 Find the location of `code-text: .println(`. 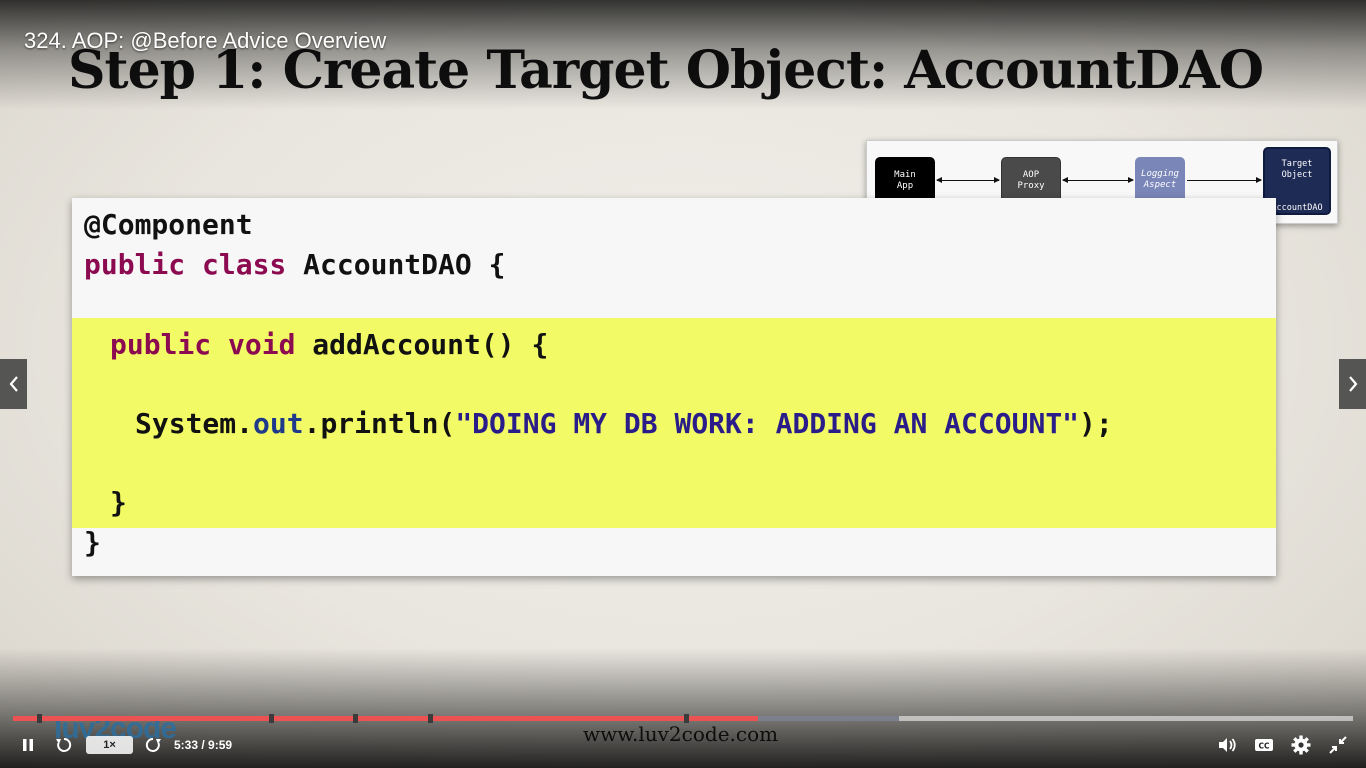

code-text: .println( is located at coordinates (379, 423).